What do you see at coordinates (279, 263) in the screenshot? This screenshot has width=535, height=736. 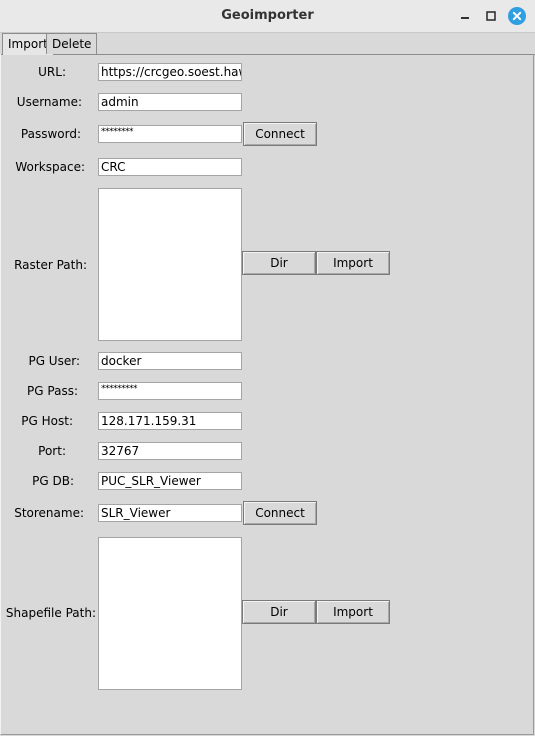 I see `raster-dir-button: Dir` at bounding box center [279, 263].